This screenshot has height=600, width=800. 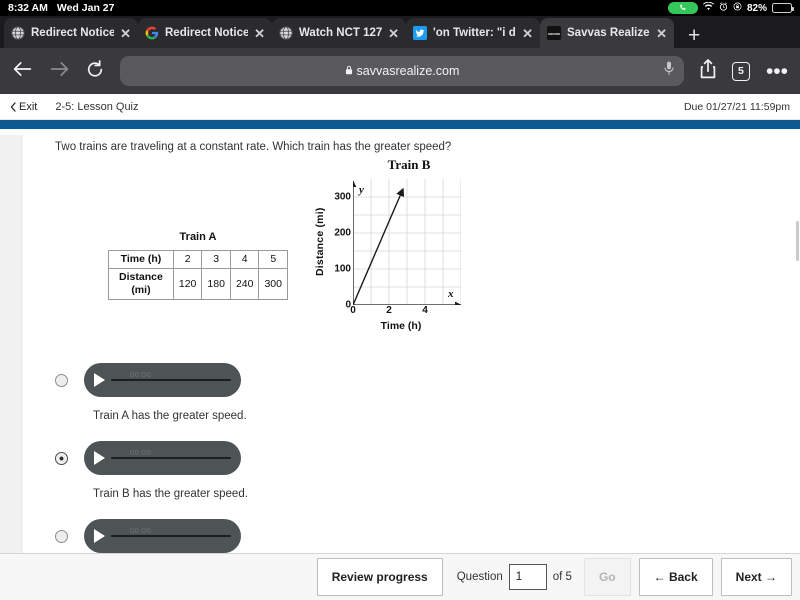 I want to click on table-cell: 300, so click(x=273, y=284).